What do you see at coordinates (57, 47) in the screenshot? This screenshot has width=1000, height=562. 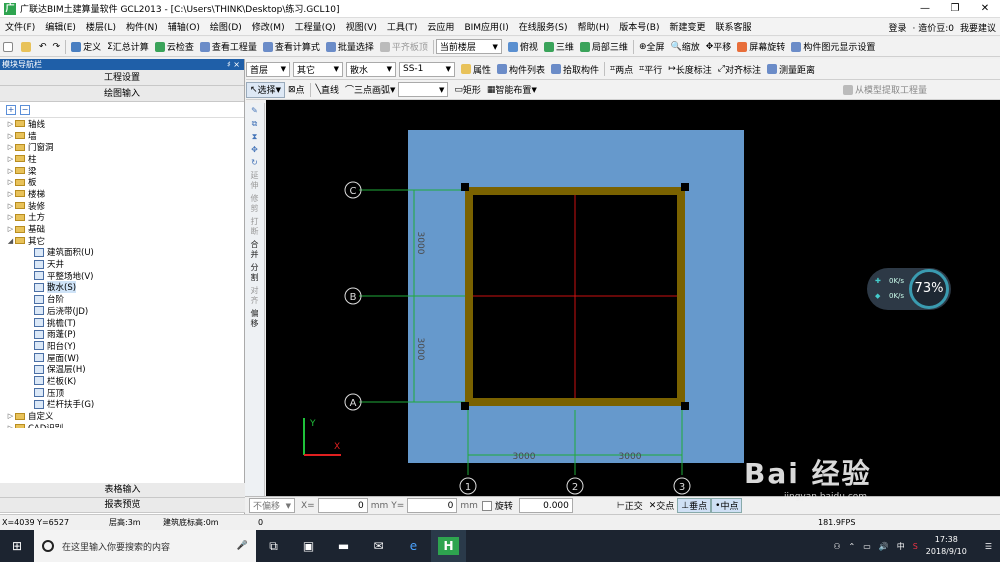 I see `redo-icon: ↷` at bounding box center [57, 47].